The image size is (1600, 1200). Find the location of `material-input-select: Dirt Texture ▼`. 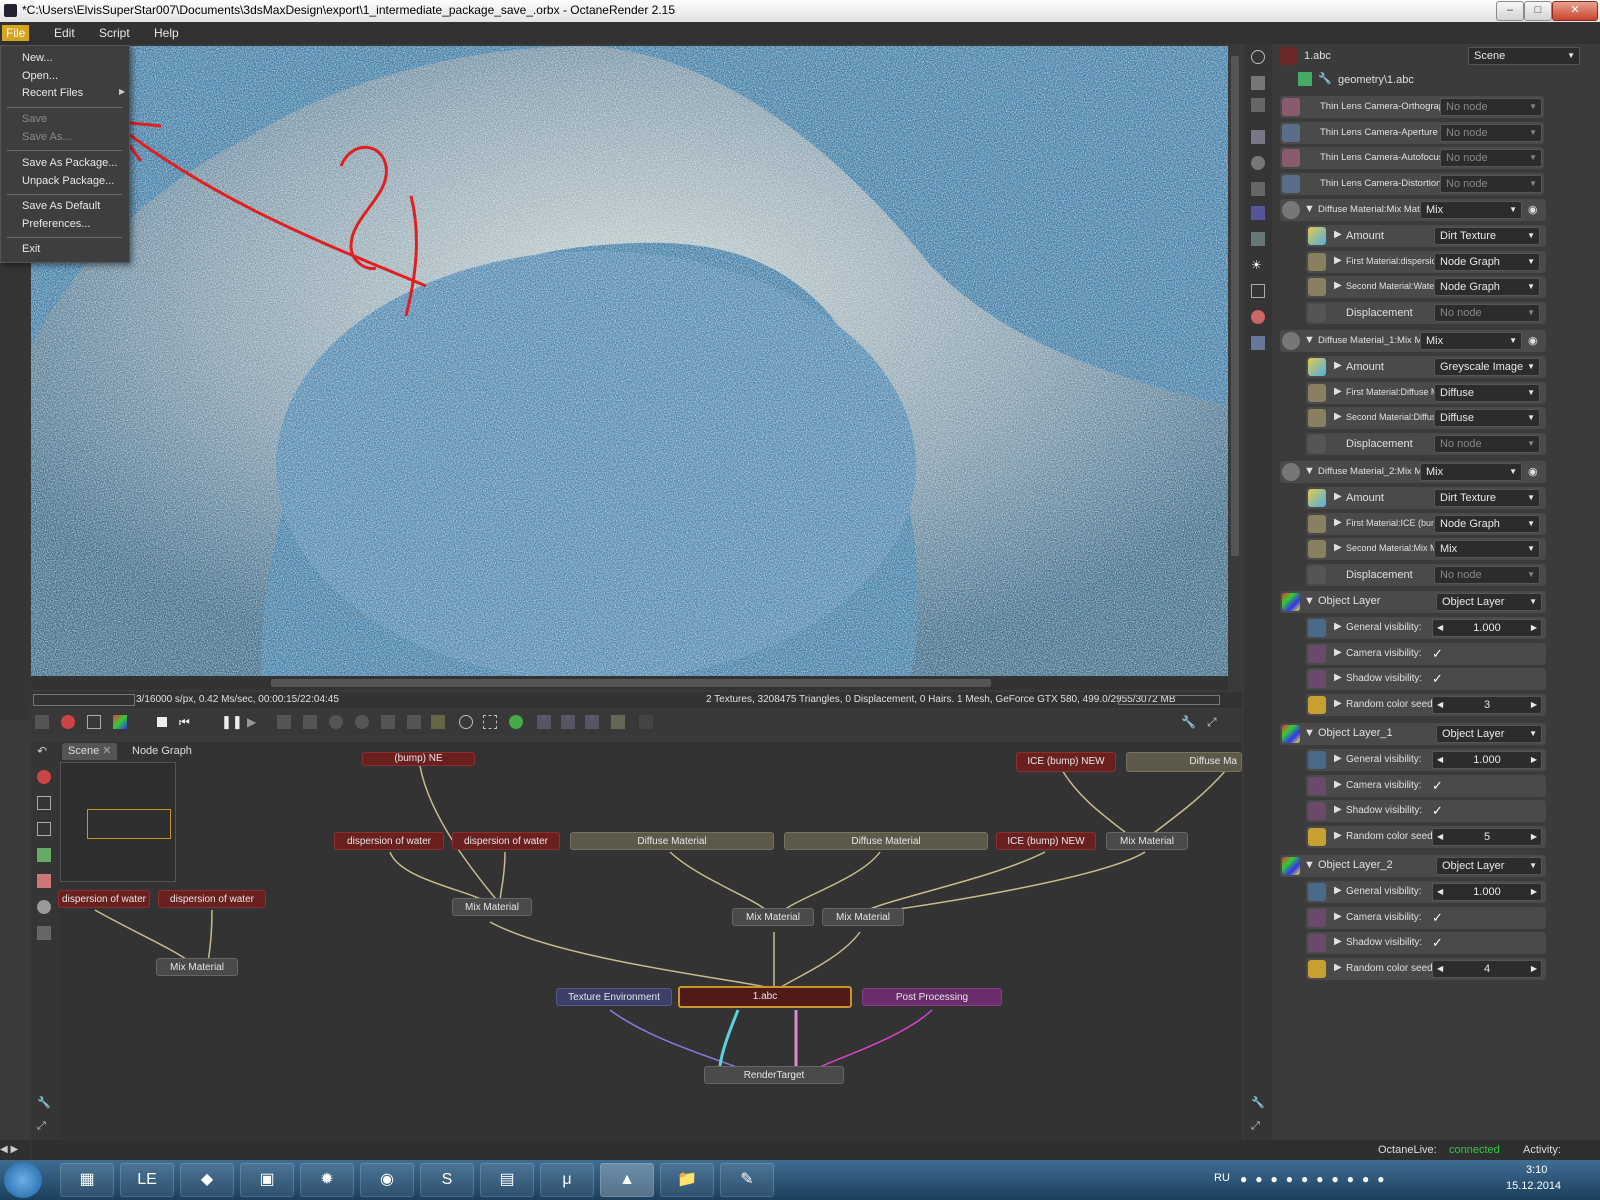

material-input-select: Dirt Texture ▼ is located at coordinates (1487, 236).